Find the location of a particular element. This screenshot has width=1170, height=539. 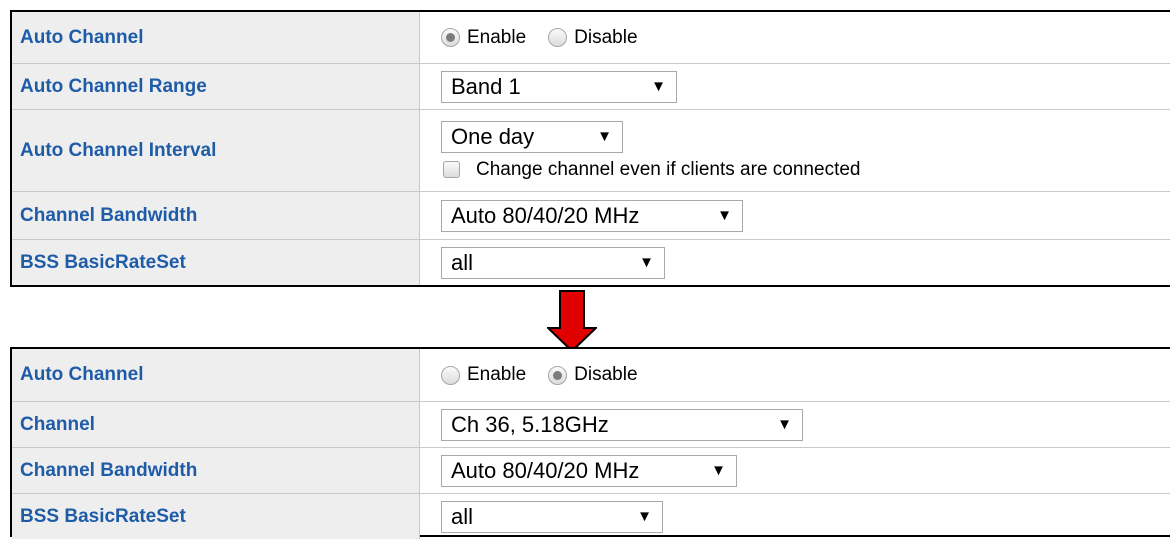

auto-channel-interval-label: Auto Channel Interval is located at coordinates (216, 150).